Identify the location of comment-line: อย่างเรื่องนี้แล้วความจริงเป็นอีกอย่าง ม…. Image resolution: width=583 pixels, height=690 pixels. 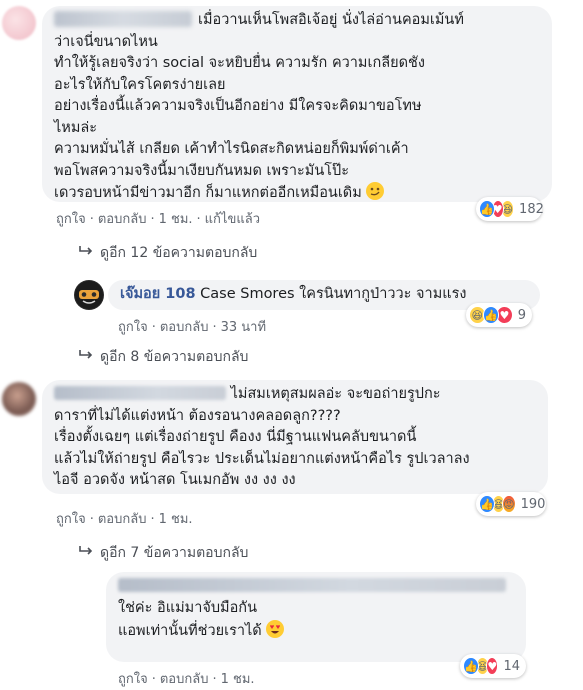
(238, 106).